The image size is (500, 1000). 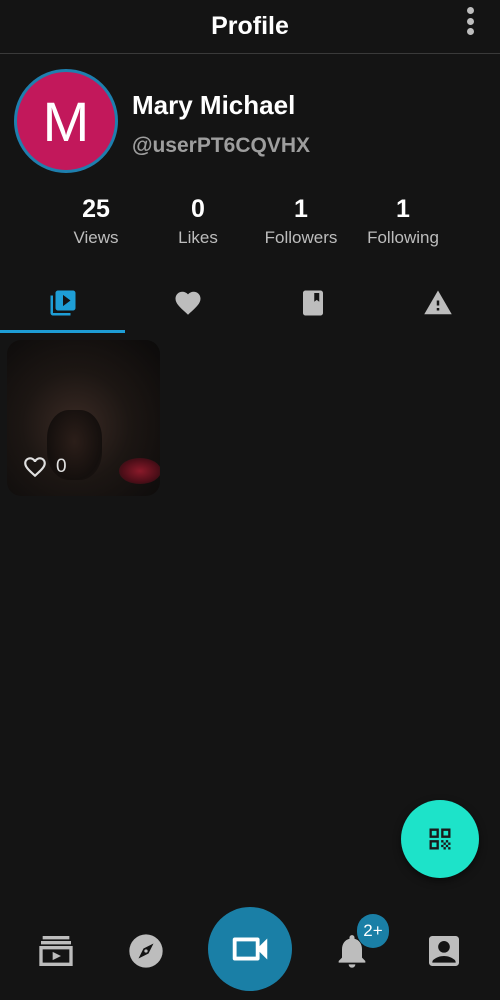 I want to click on nav-record-video, so click(x=250, y=949).